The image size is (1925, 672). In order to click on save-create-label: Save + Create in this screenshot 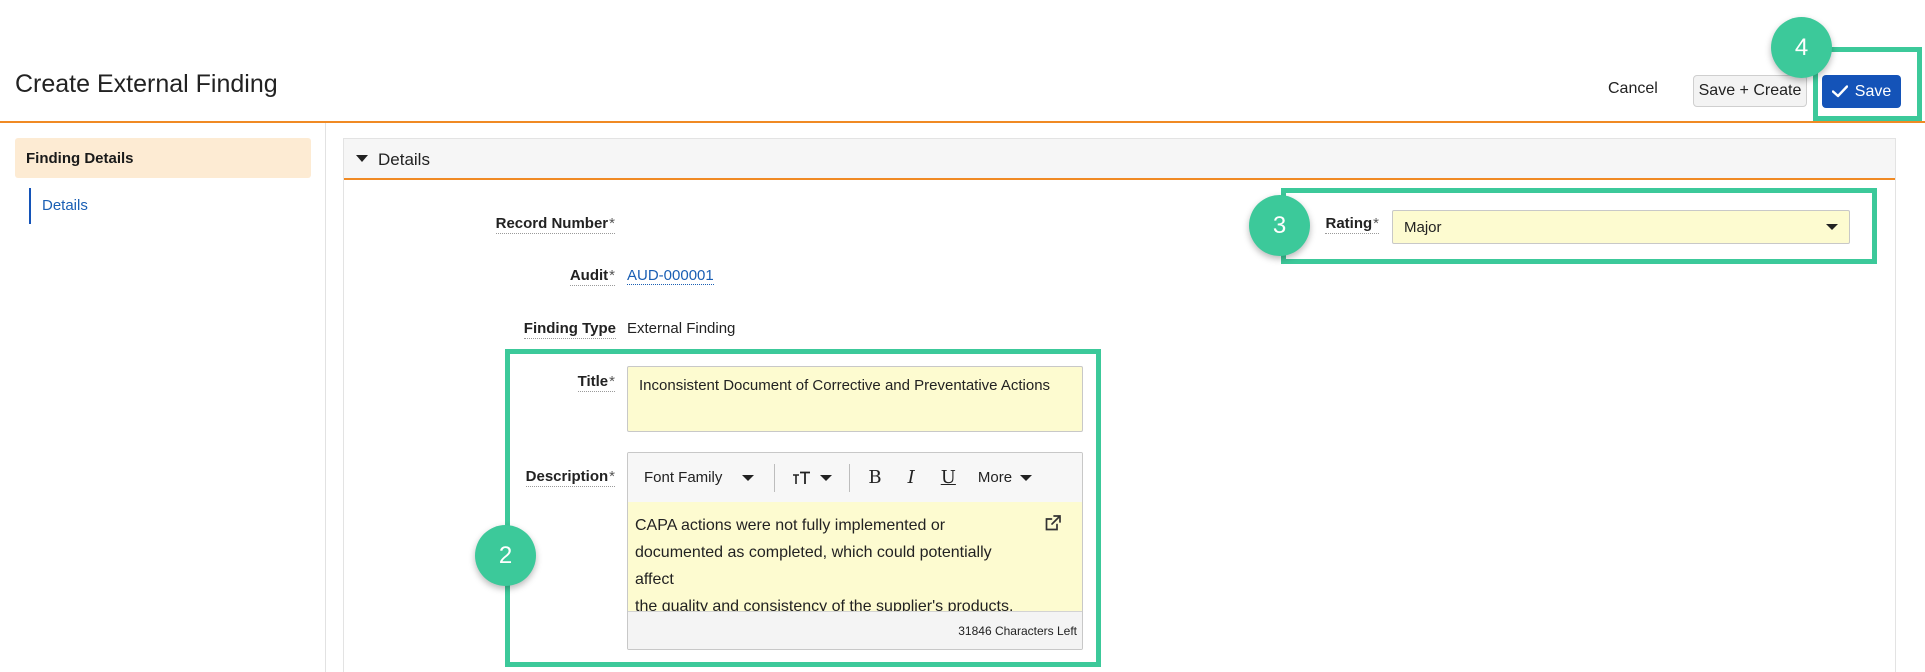, I will do `click(1750, 90)`.